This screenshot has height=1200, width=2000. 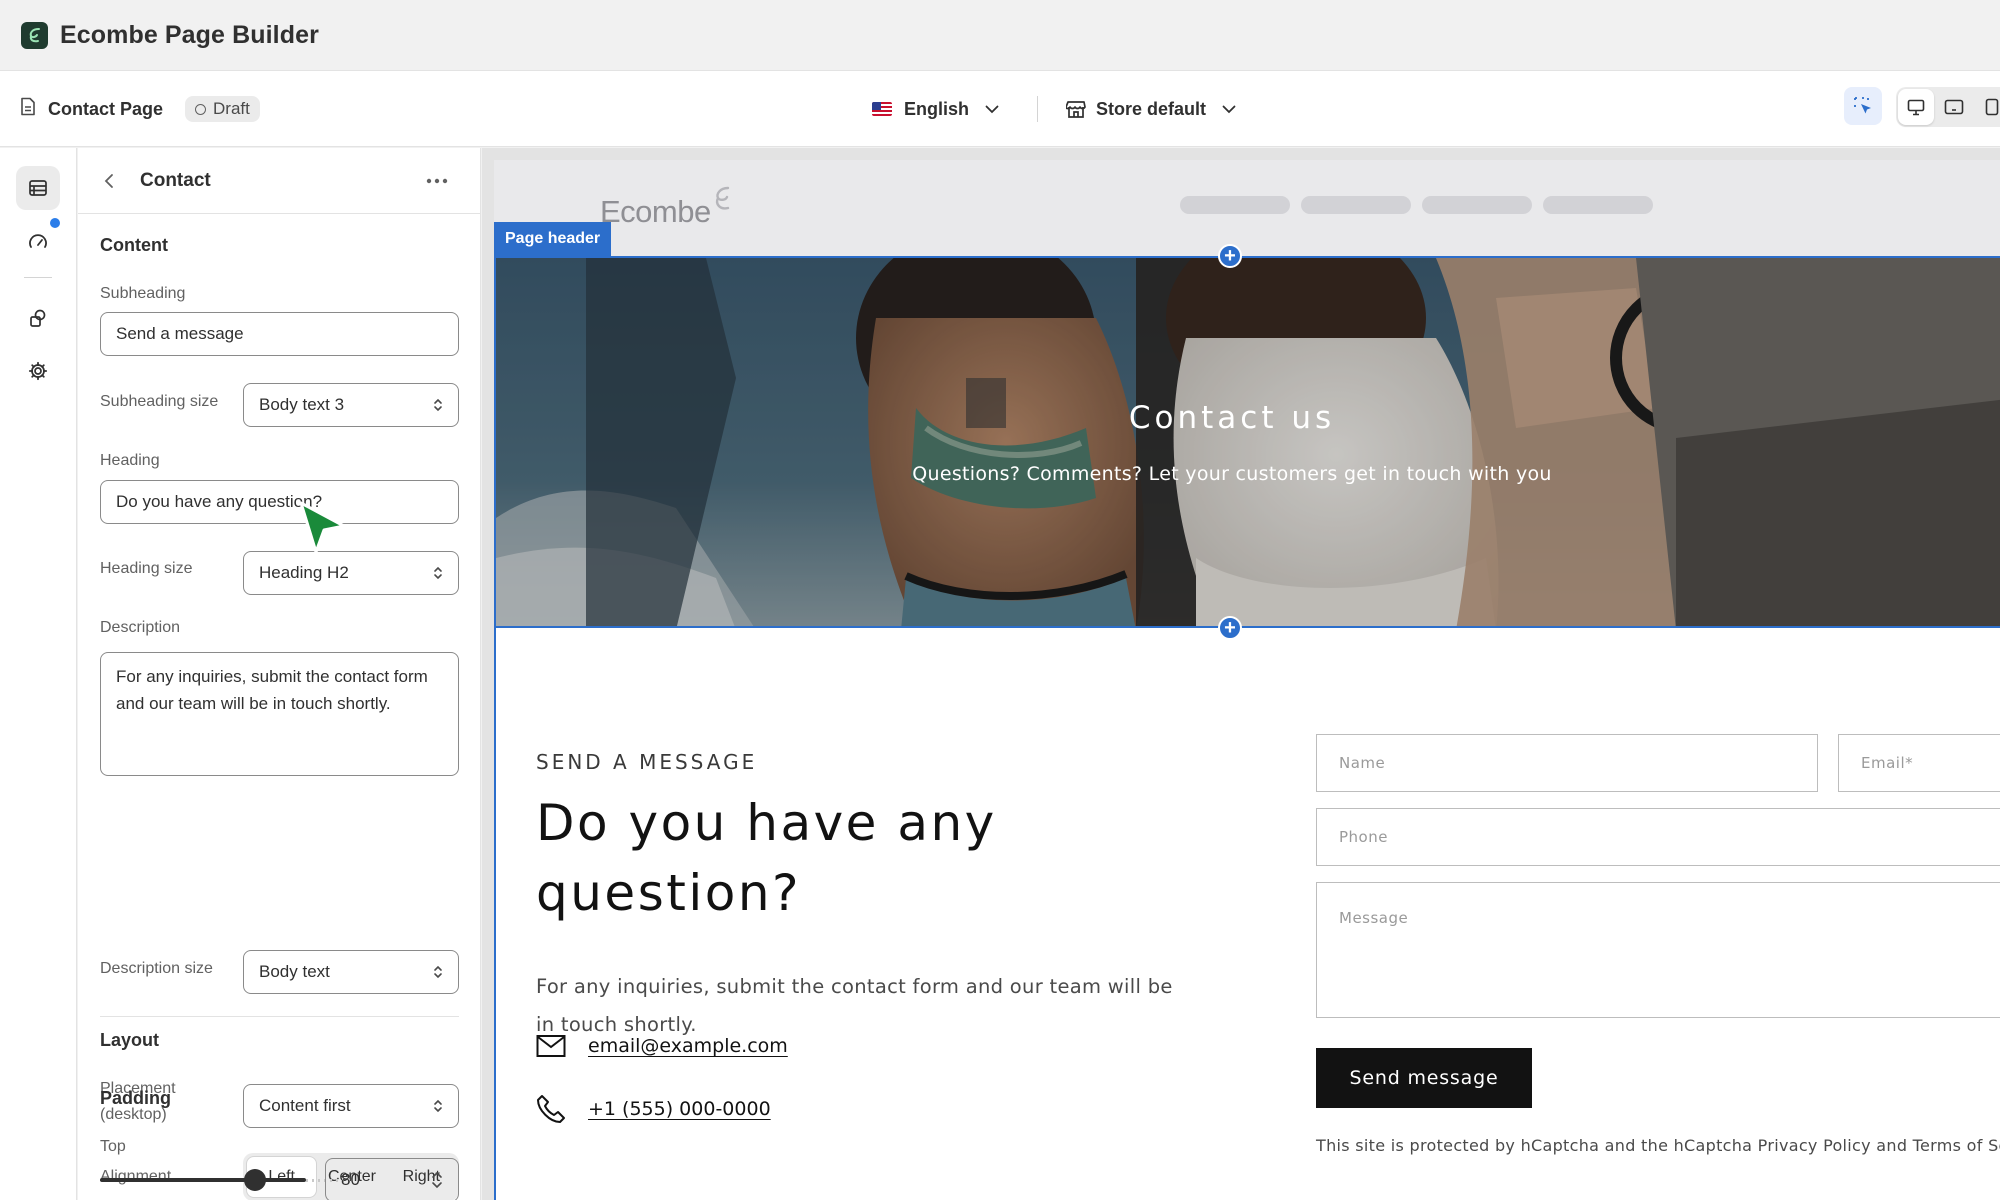 I want to click on message-textarea: Message, so click(x=1658, y=950).